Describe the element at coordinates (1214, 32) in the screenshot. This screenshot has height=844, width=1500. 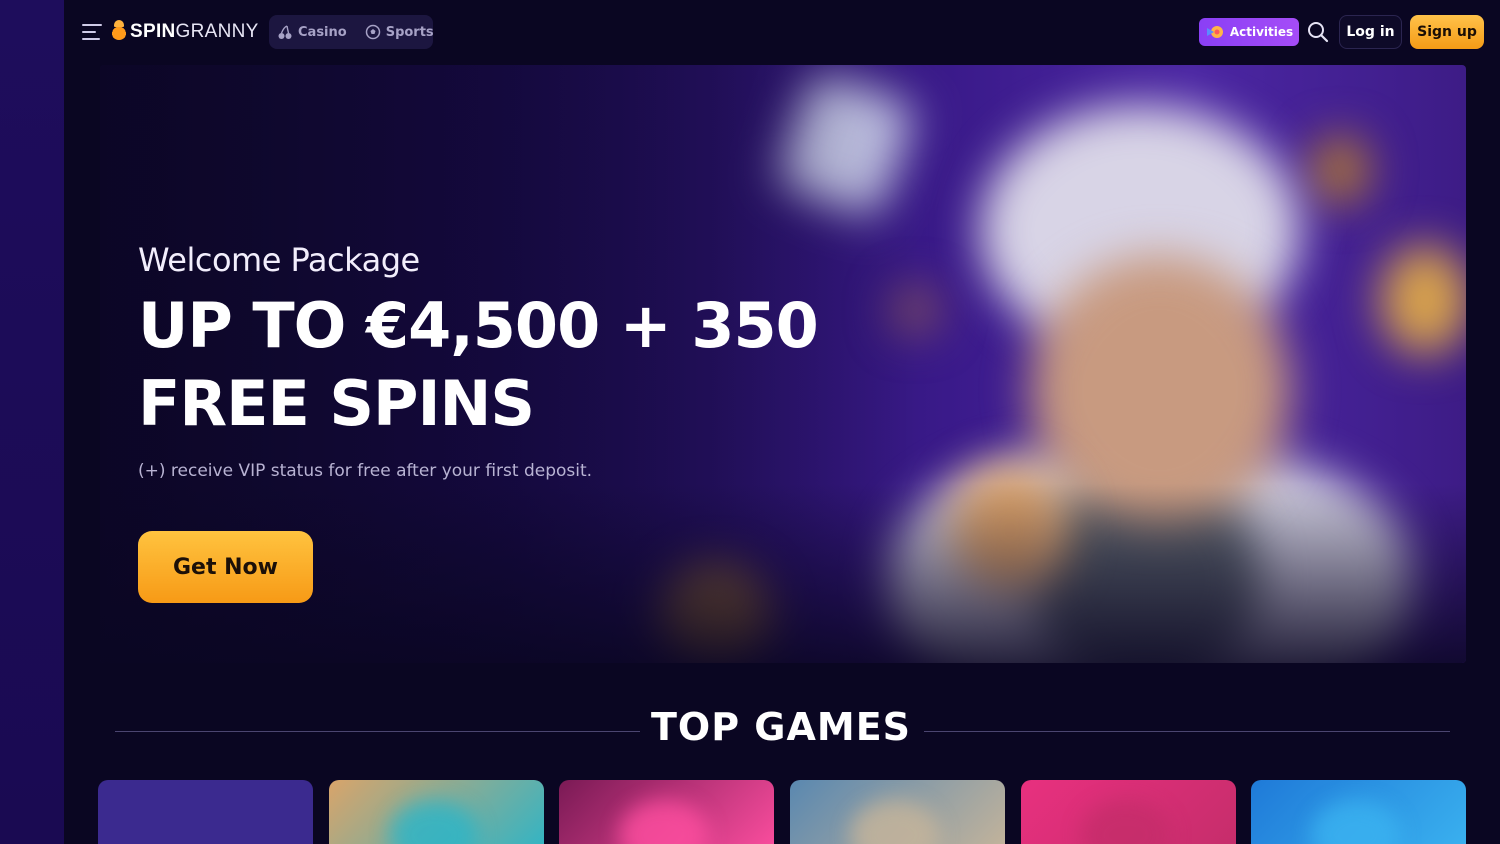
I see `activities-icon` at that location.